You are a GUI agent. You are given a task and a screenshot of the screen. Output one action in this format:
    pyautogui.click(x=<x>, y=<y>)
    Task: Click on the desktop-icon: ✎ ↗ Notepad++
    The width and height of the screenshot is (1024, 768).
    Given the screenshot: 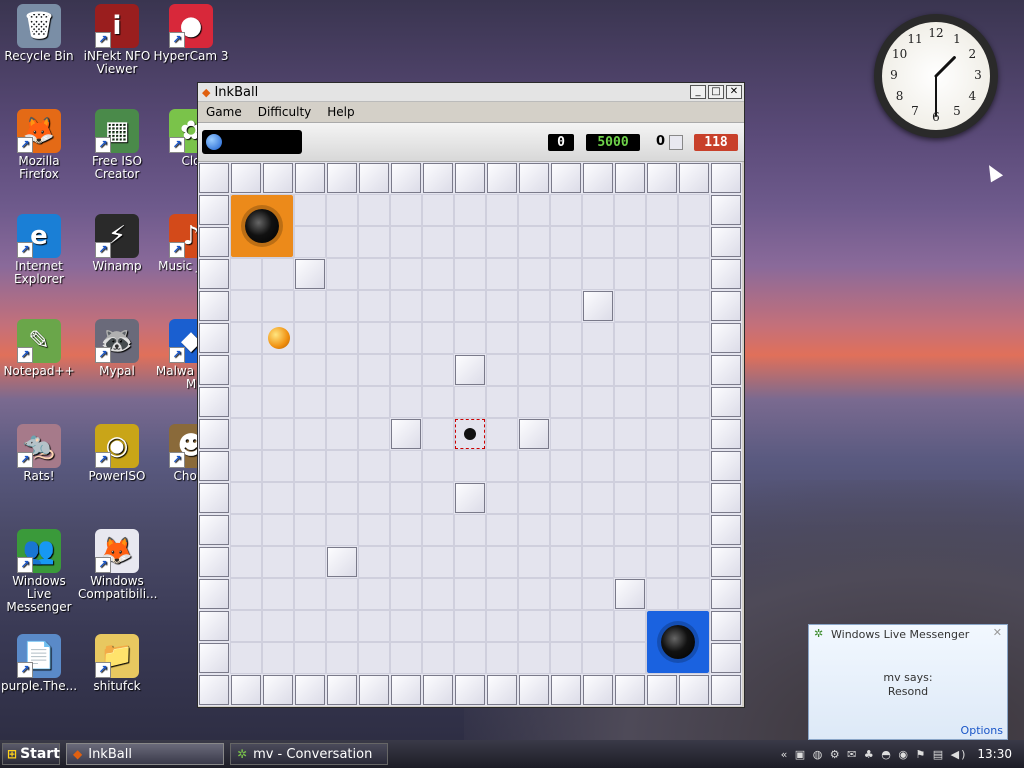 What is the action you would take?
    pyautogui.click(x=39, y=348)
    